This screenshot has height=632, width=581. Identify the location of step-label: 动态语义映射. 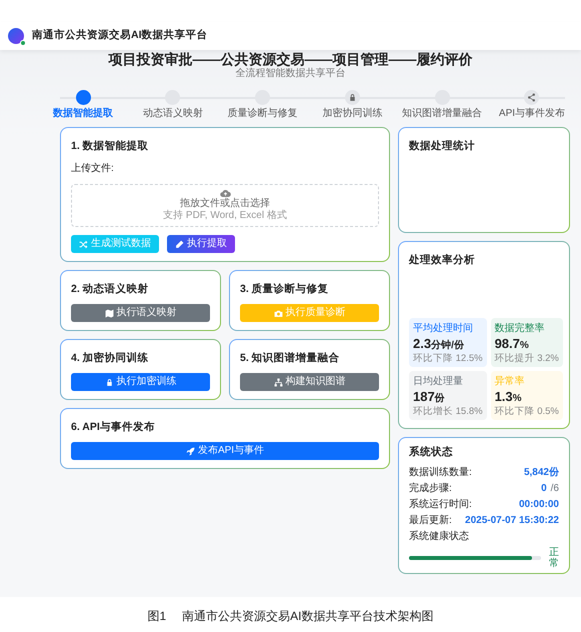
(172, 113).